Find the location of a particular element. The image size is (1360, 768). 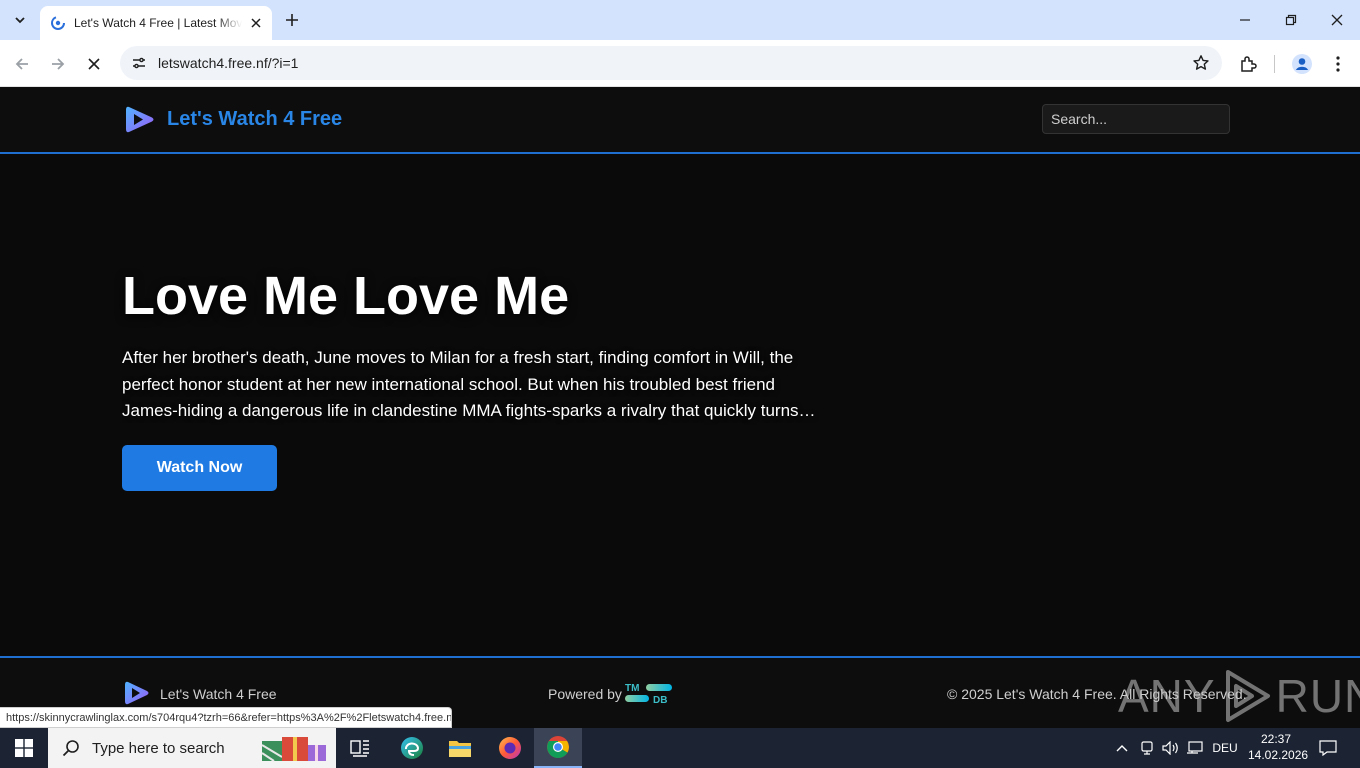

active-tab: Let's Watch 4 Free | Latest Movies is located at coordinates (156, 23).